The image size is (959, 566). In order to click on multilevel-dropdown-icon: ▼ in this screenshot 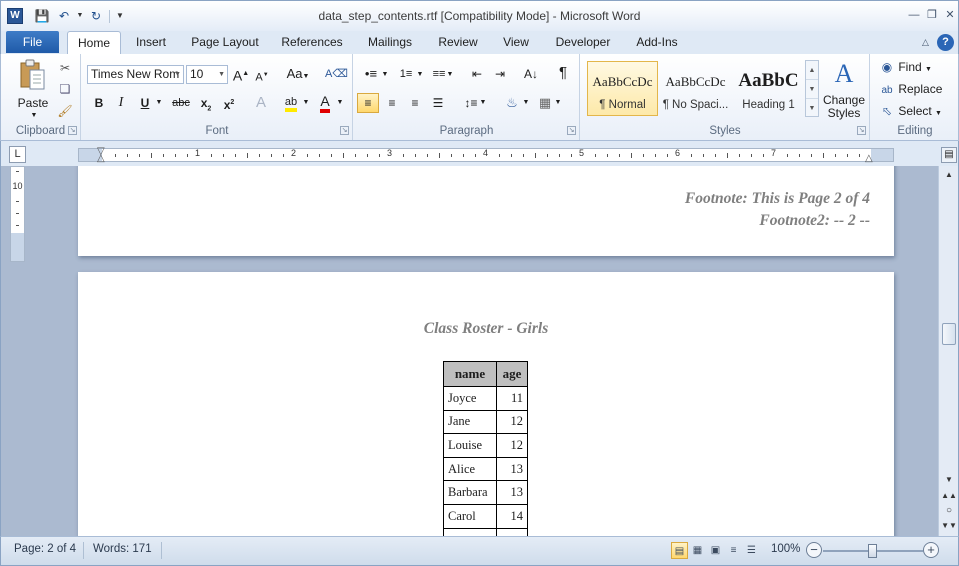, I will do `click(450, 75)`.